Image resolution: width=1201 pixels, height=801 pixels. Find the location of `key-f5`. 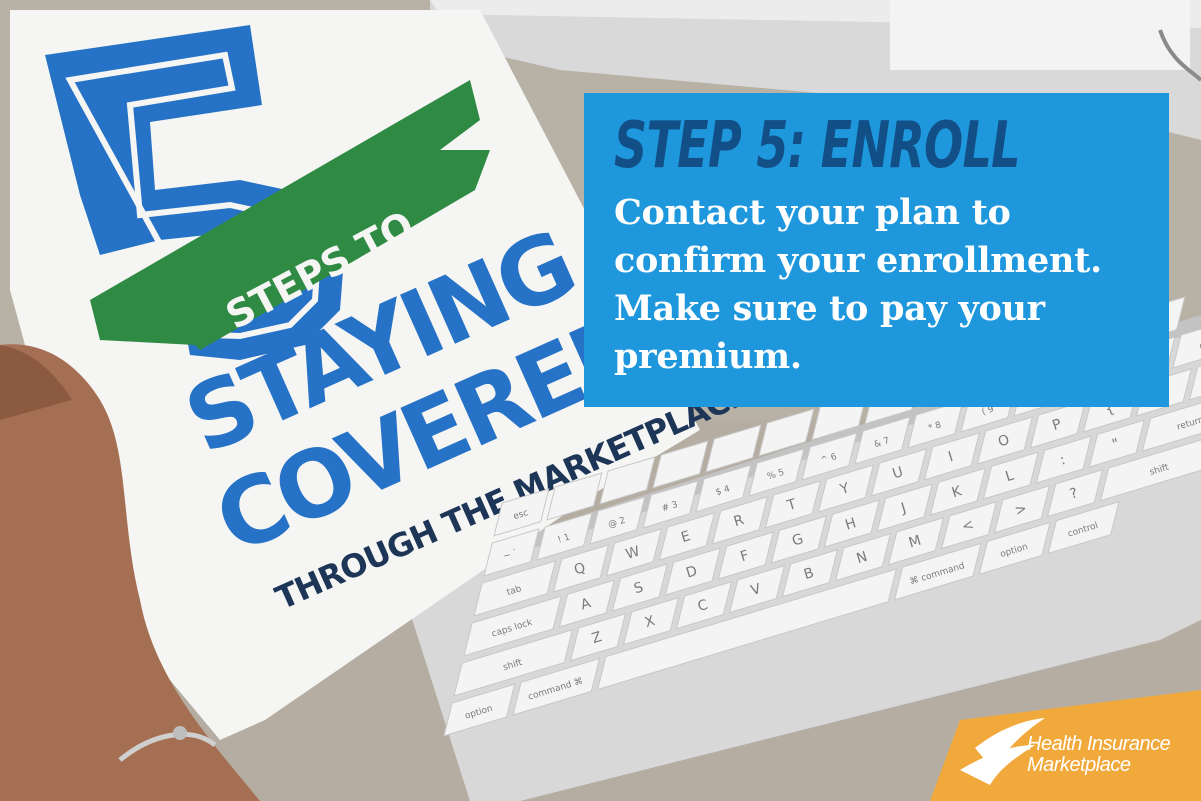

key-f5 is located at coordinates (786, 432).